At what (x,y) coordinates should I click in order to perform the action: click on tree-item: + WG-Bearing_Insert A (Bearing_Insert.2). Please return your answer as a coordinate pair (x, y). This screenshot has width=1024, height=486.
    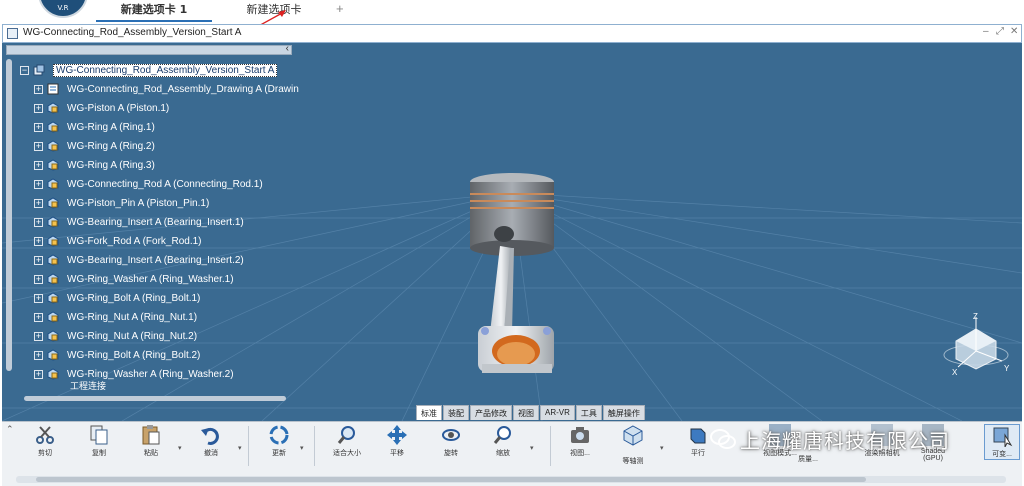
    Looking at the image, I should click on (139, 260).